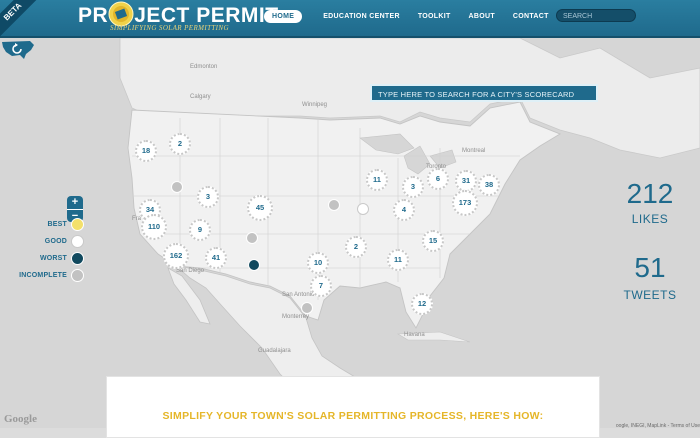 Image resolution: width=700 pixels, height=438 pixels. Describe the element at coordinates (650, 267) in the screenshot. I see `tweets-count: 51` at that location.